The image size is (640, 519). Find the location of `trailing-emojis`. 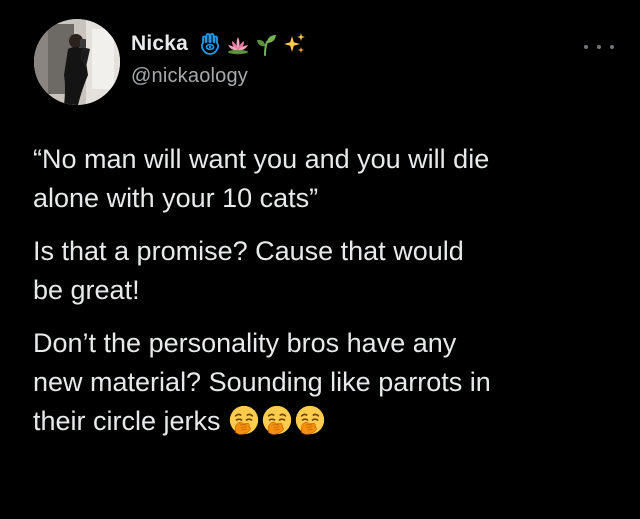

trailing-emojis is located at coordinates (278, 425).